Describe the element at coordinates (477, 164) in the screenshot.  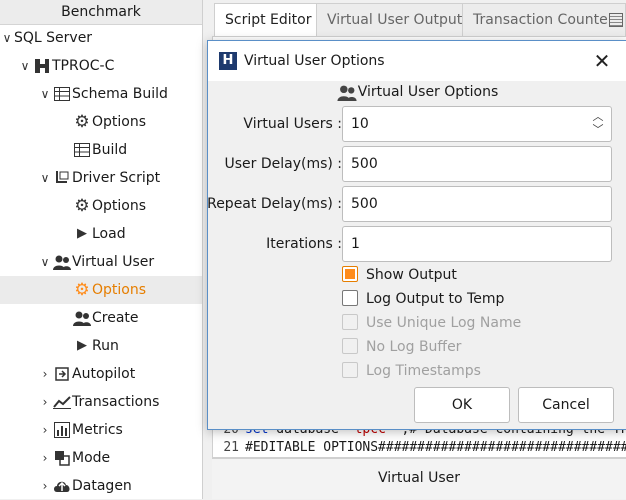
I see `user-delay-input: 500` at that location.